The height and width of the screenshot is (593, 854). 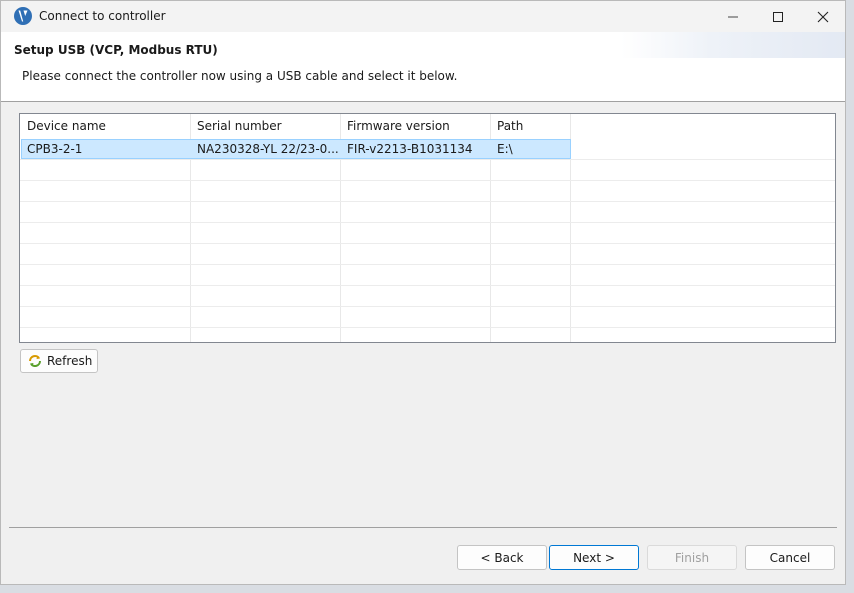 What do you see at coordinates (505, 149) in the screenshot?
I see `cell-path: E:\` at bounding box center [505, 149].